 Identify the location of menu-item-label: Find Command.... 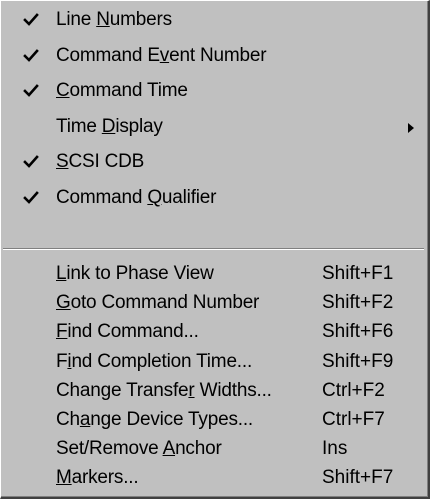
(127, 332).